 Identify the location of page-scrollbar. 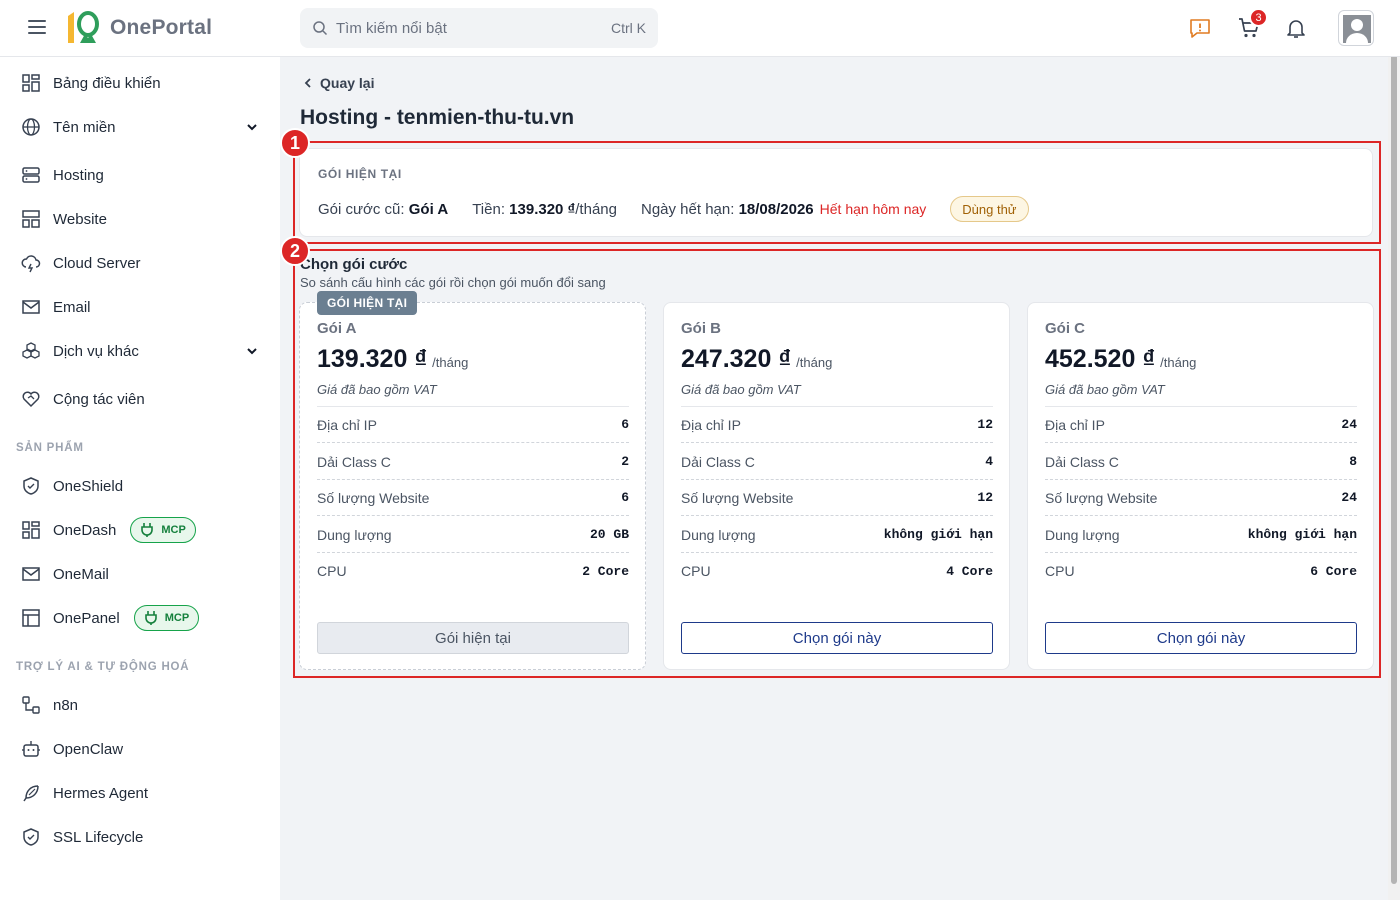
(1394, 450).